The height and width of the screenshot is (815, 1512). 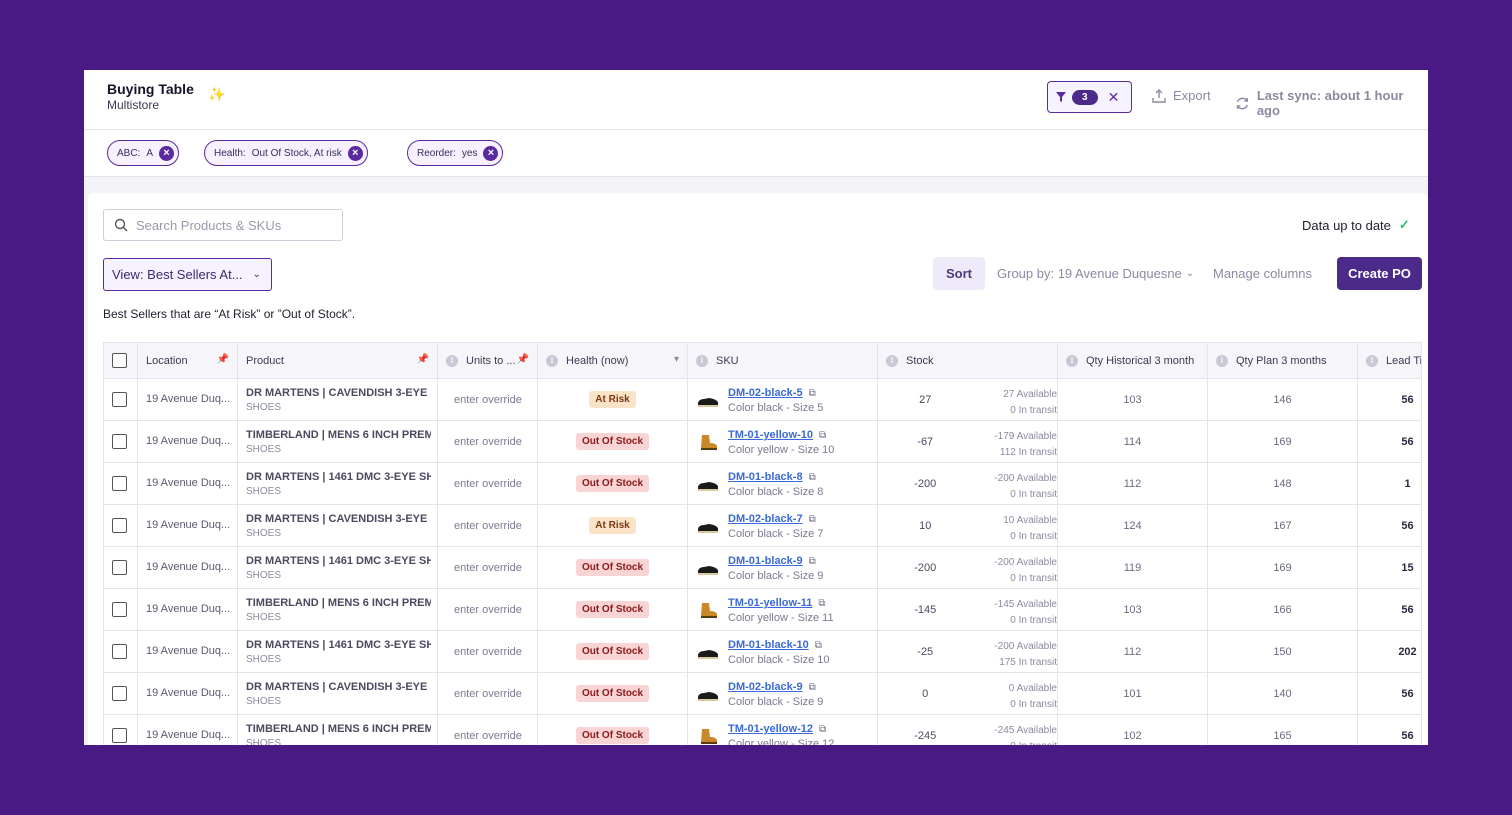 I want to click on sku-link: TM-01-yellow-12, so click(x=770, y=729).